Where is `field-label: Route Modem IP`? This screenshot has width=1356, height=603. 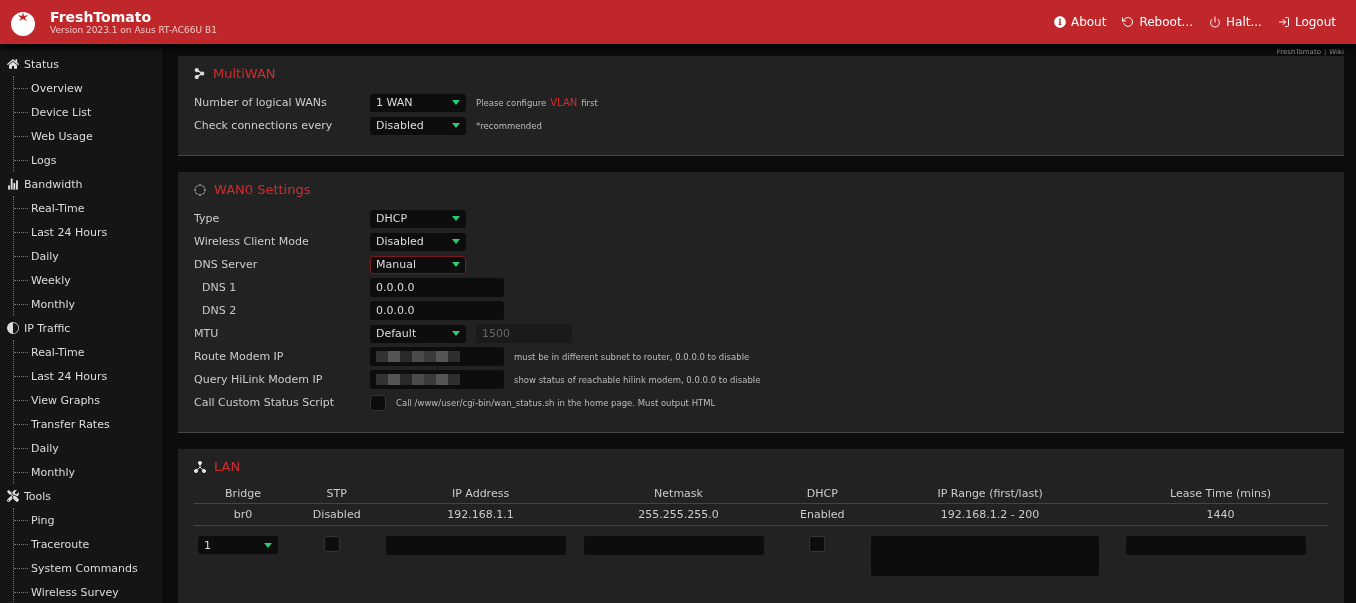 field-label: Route Modem IP is located at coordinates (239, 356).